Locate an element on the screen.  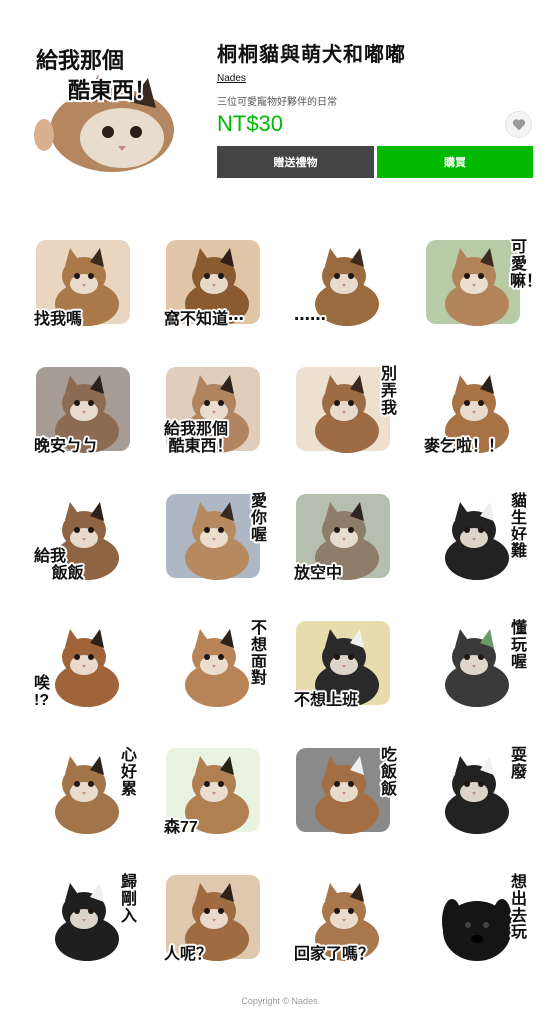
author-link: Nades is located at coordinates (231, 78).